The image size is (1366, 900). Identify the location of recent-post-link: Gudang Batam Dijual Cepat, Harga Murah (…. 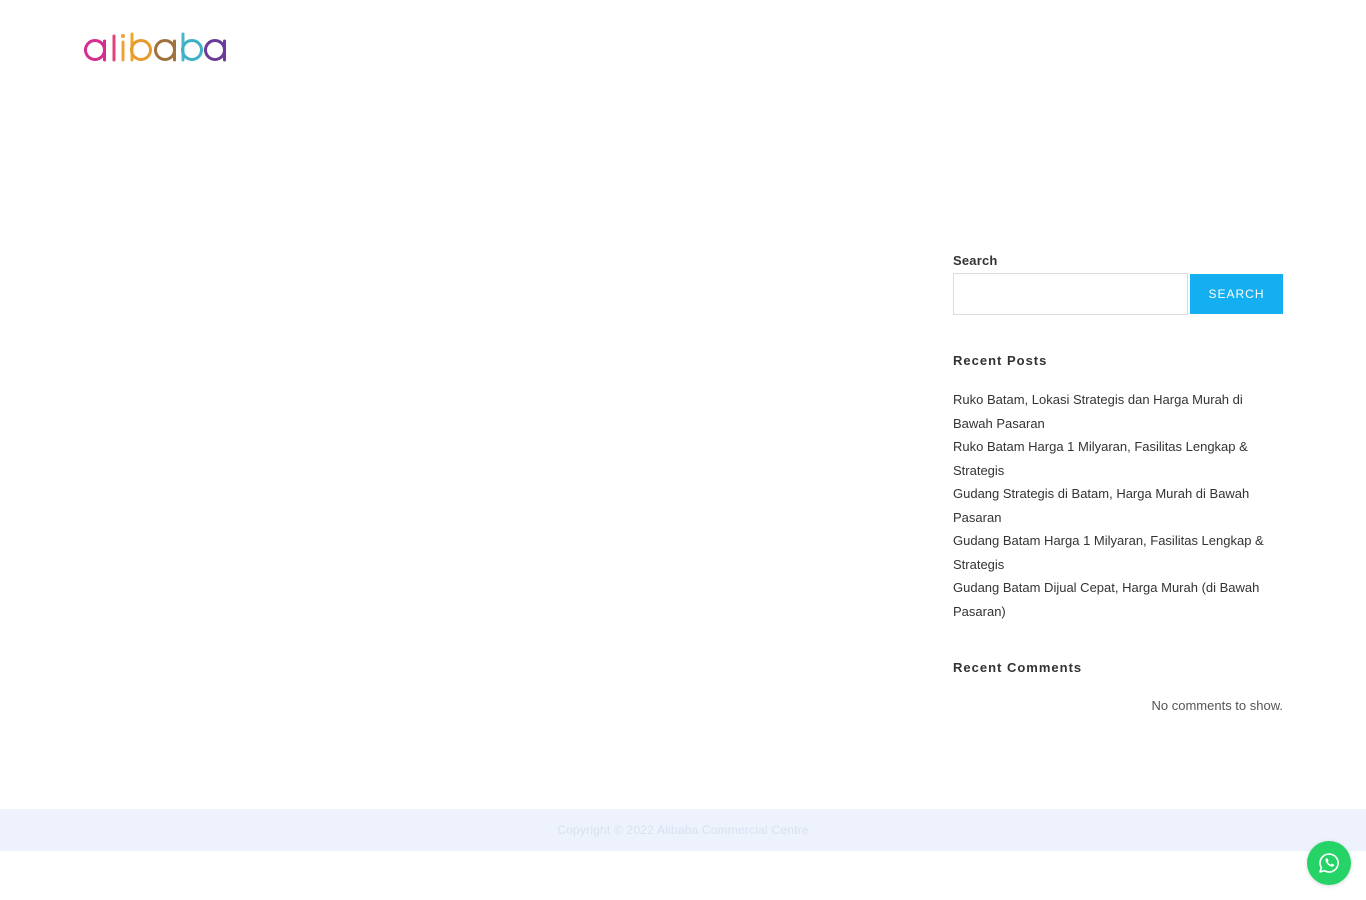
(1106, 599).